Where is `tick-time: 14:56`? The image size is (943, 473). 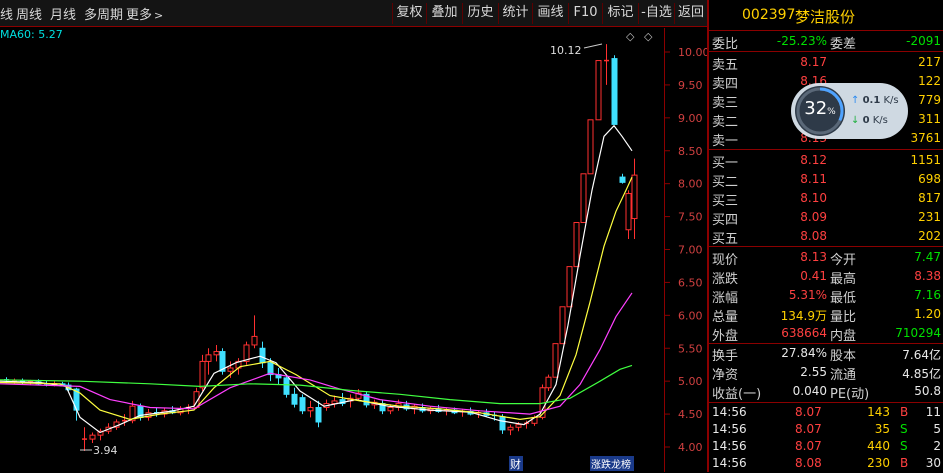 tick-time: 14:56 is located at coordinates (729, 446).